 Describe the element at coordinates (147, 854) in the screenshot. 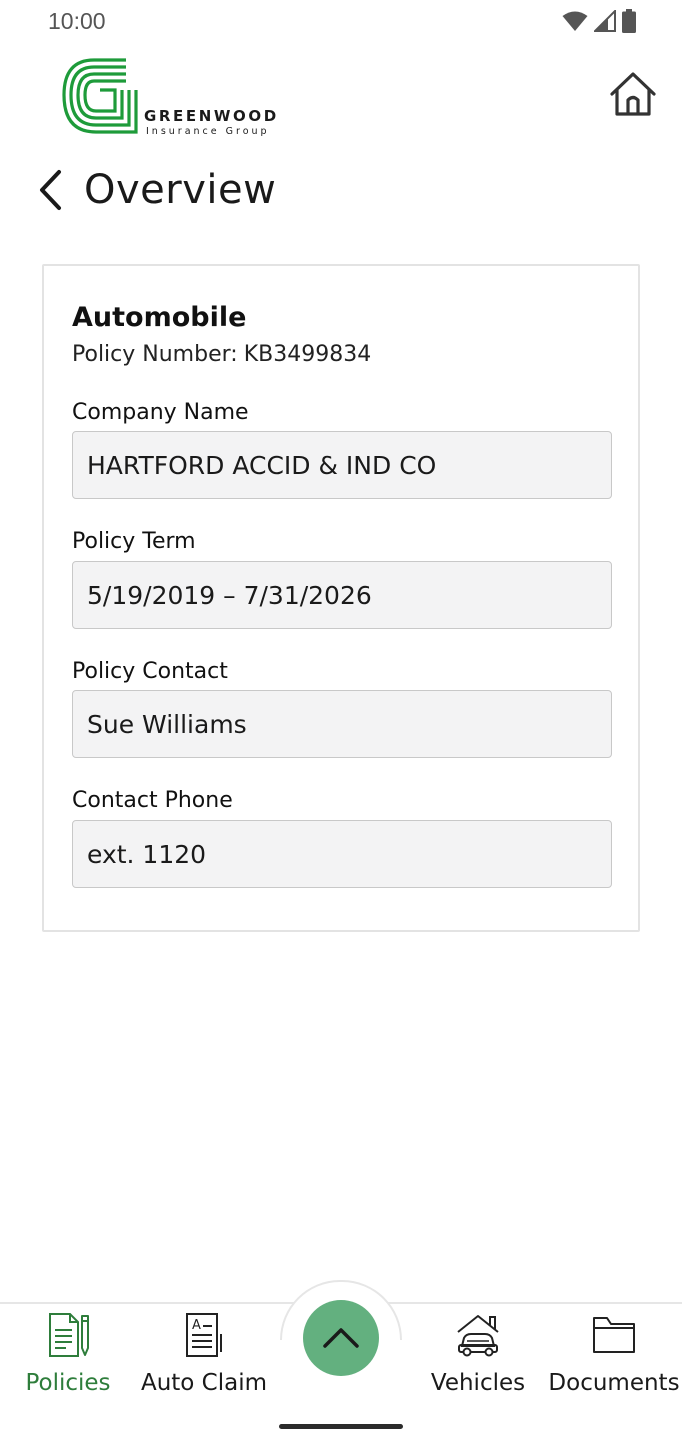

I see `contact-phone-value: ext. 1120` at that location.